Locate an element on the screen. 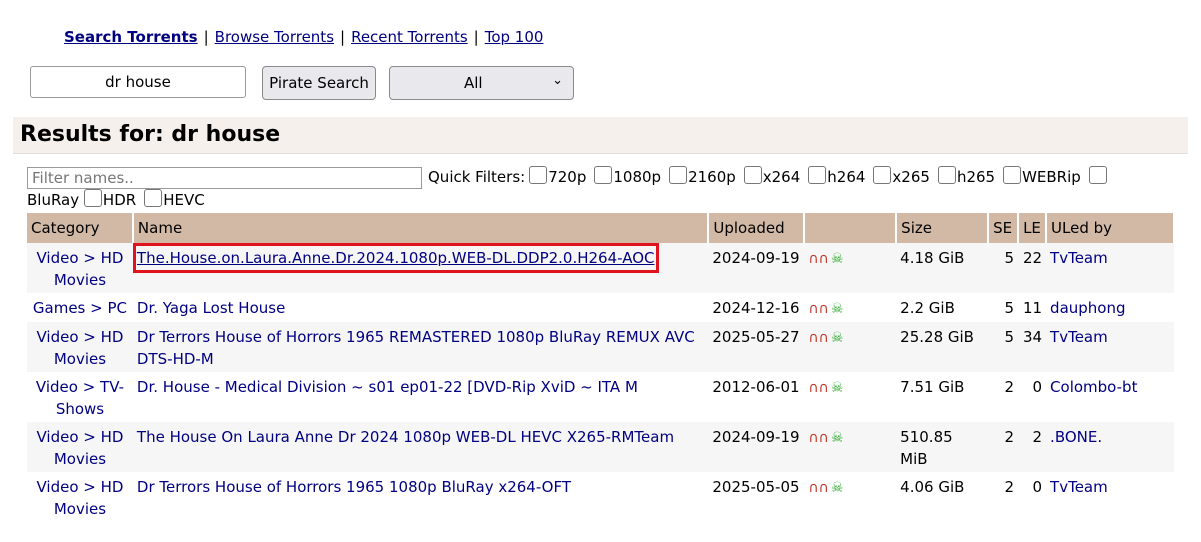 This screenshot has width=1201, height=542. uploaded-cell: 2025-05-27 is located at coordinates (756, 347).